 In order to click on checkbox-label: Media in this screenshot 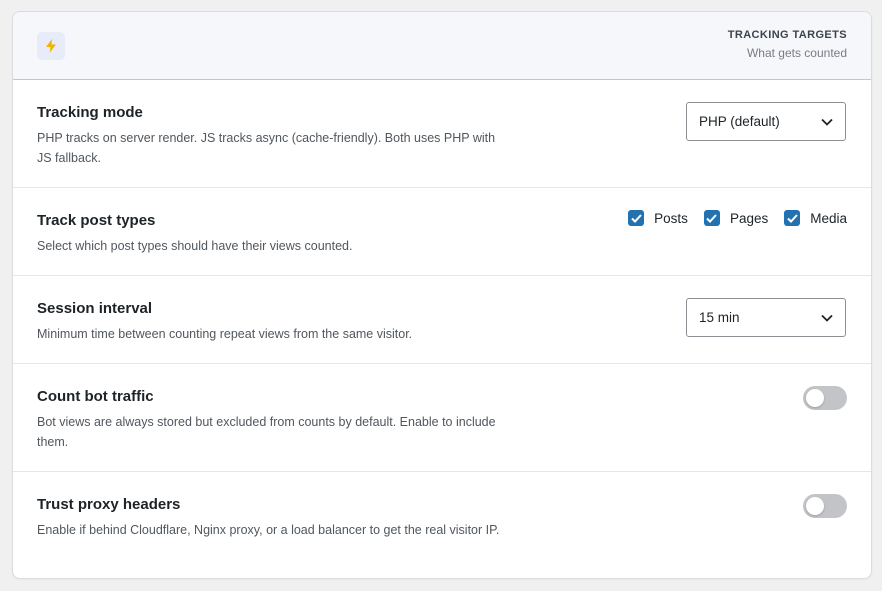, I will do `click(828, 218)`.